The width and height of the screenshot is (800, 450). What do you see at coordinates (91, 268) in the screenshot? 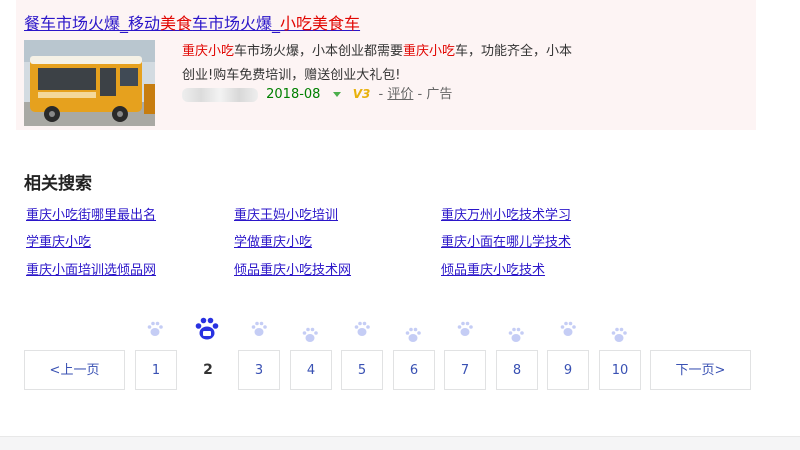
I see `related-link: 重庆小面培训选倾品网` at bounding box center [91, 268].